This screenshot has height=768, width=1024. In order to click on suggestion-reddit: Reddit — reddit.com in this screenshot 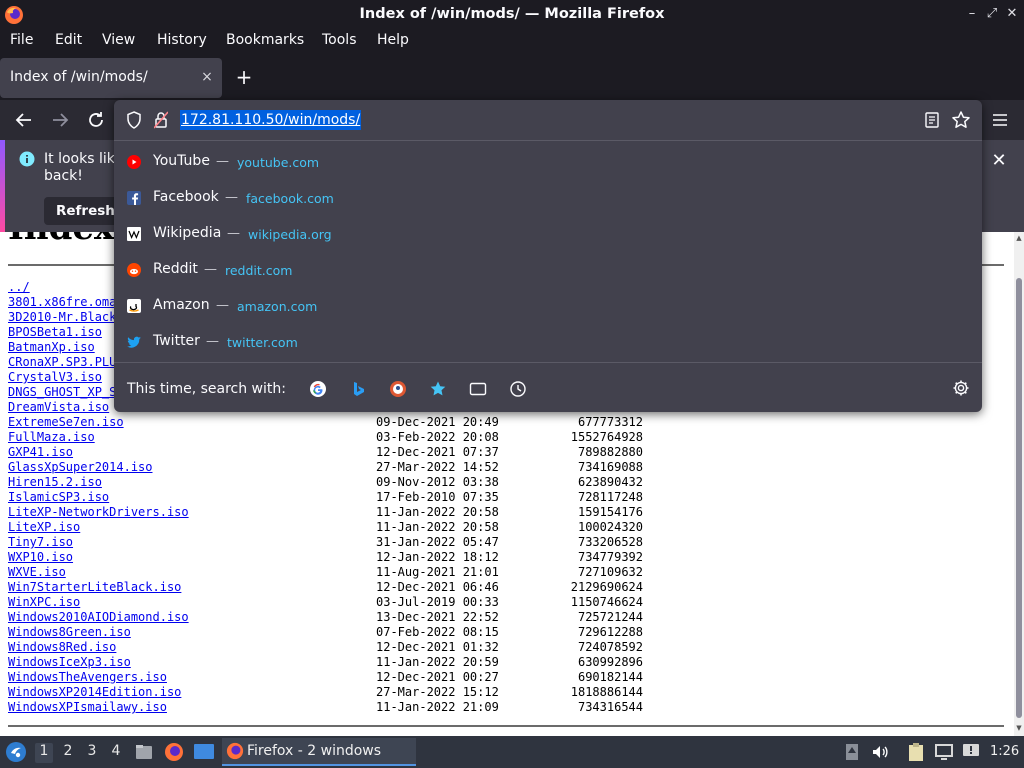, I will do `click(548, 270)`.